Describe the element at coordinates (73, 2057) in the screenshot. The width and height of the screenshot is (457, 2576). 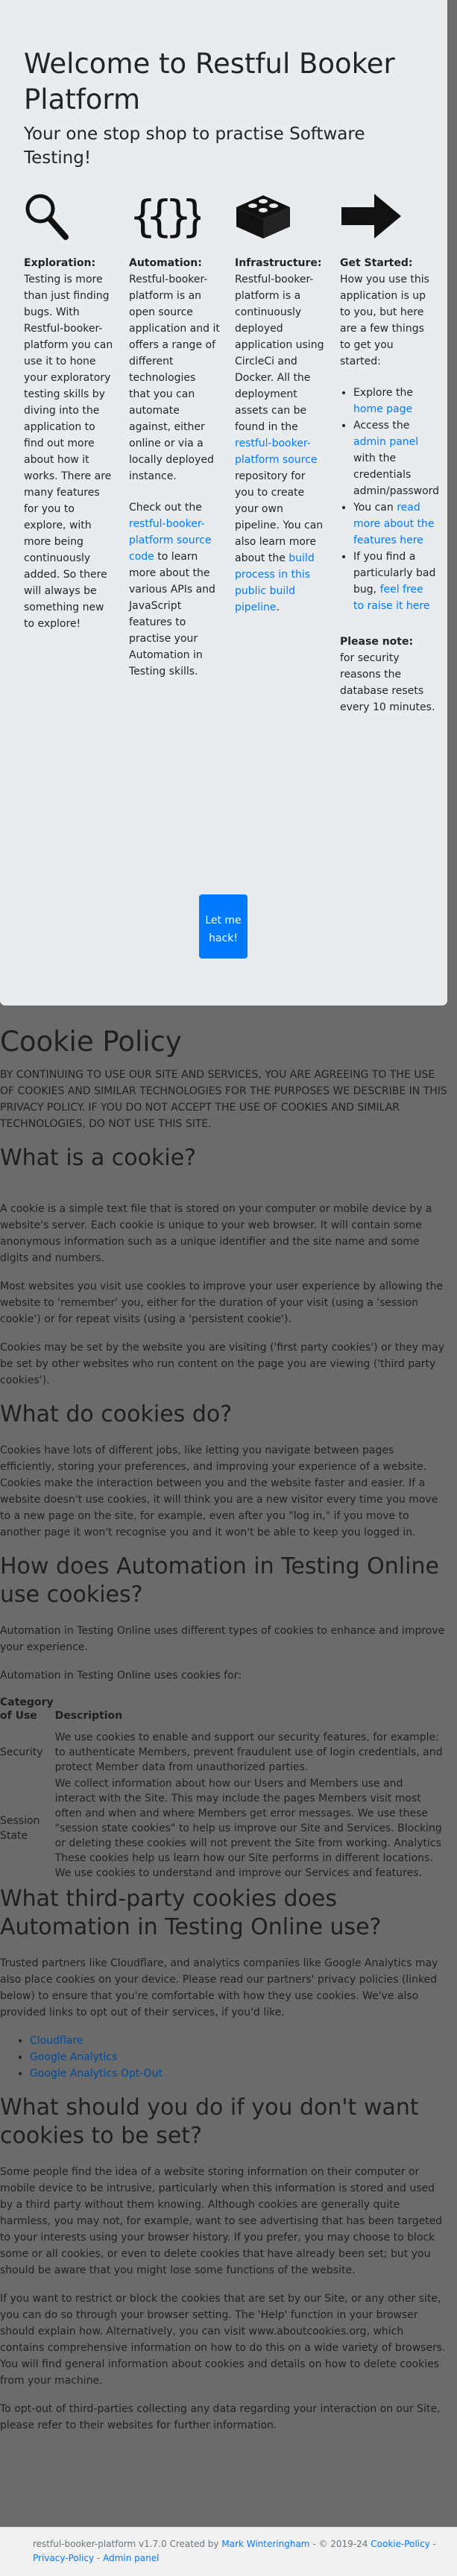
I see `google-analytics-link: Google Analytics` at that location.